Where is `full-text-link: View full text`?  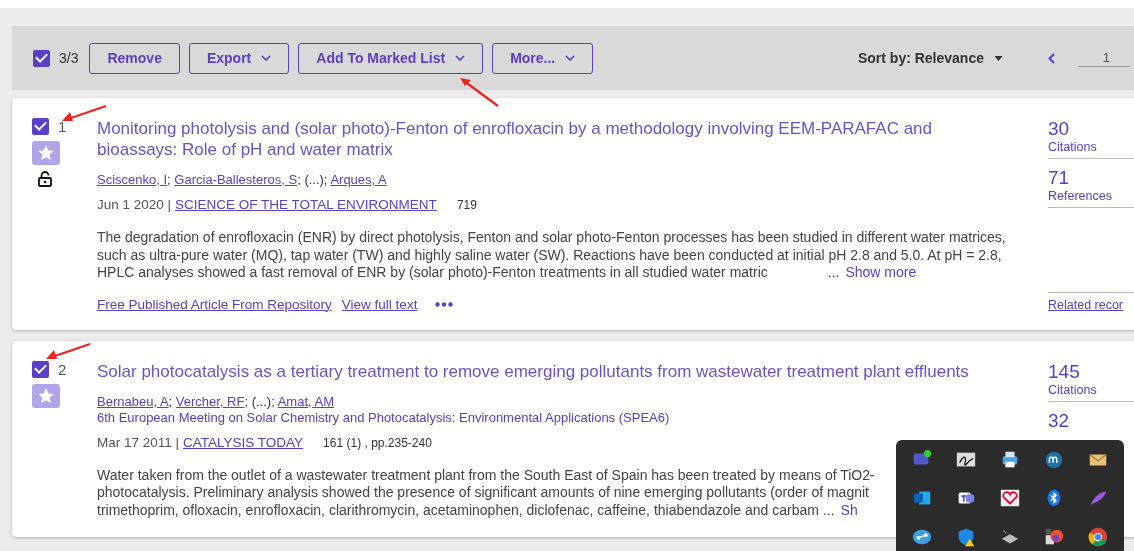 full-text-link: View full text is located at coordinates (379, 304).